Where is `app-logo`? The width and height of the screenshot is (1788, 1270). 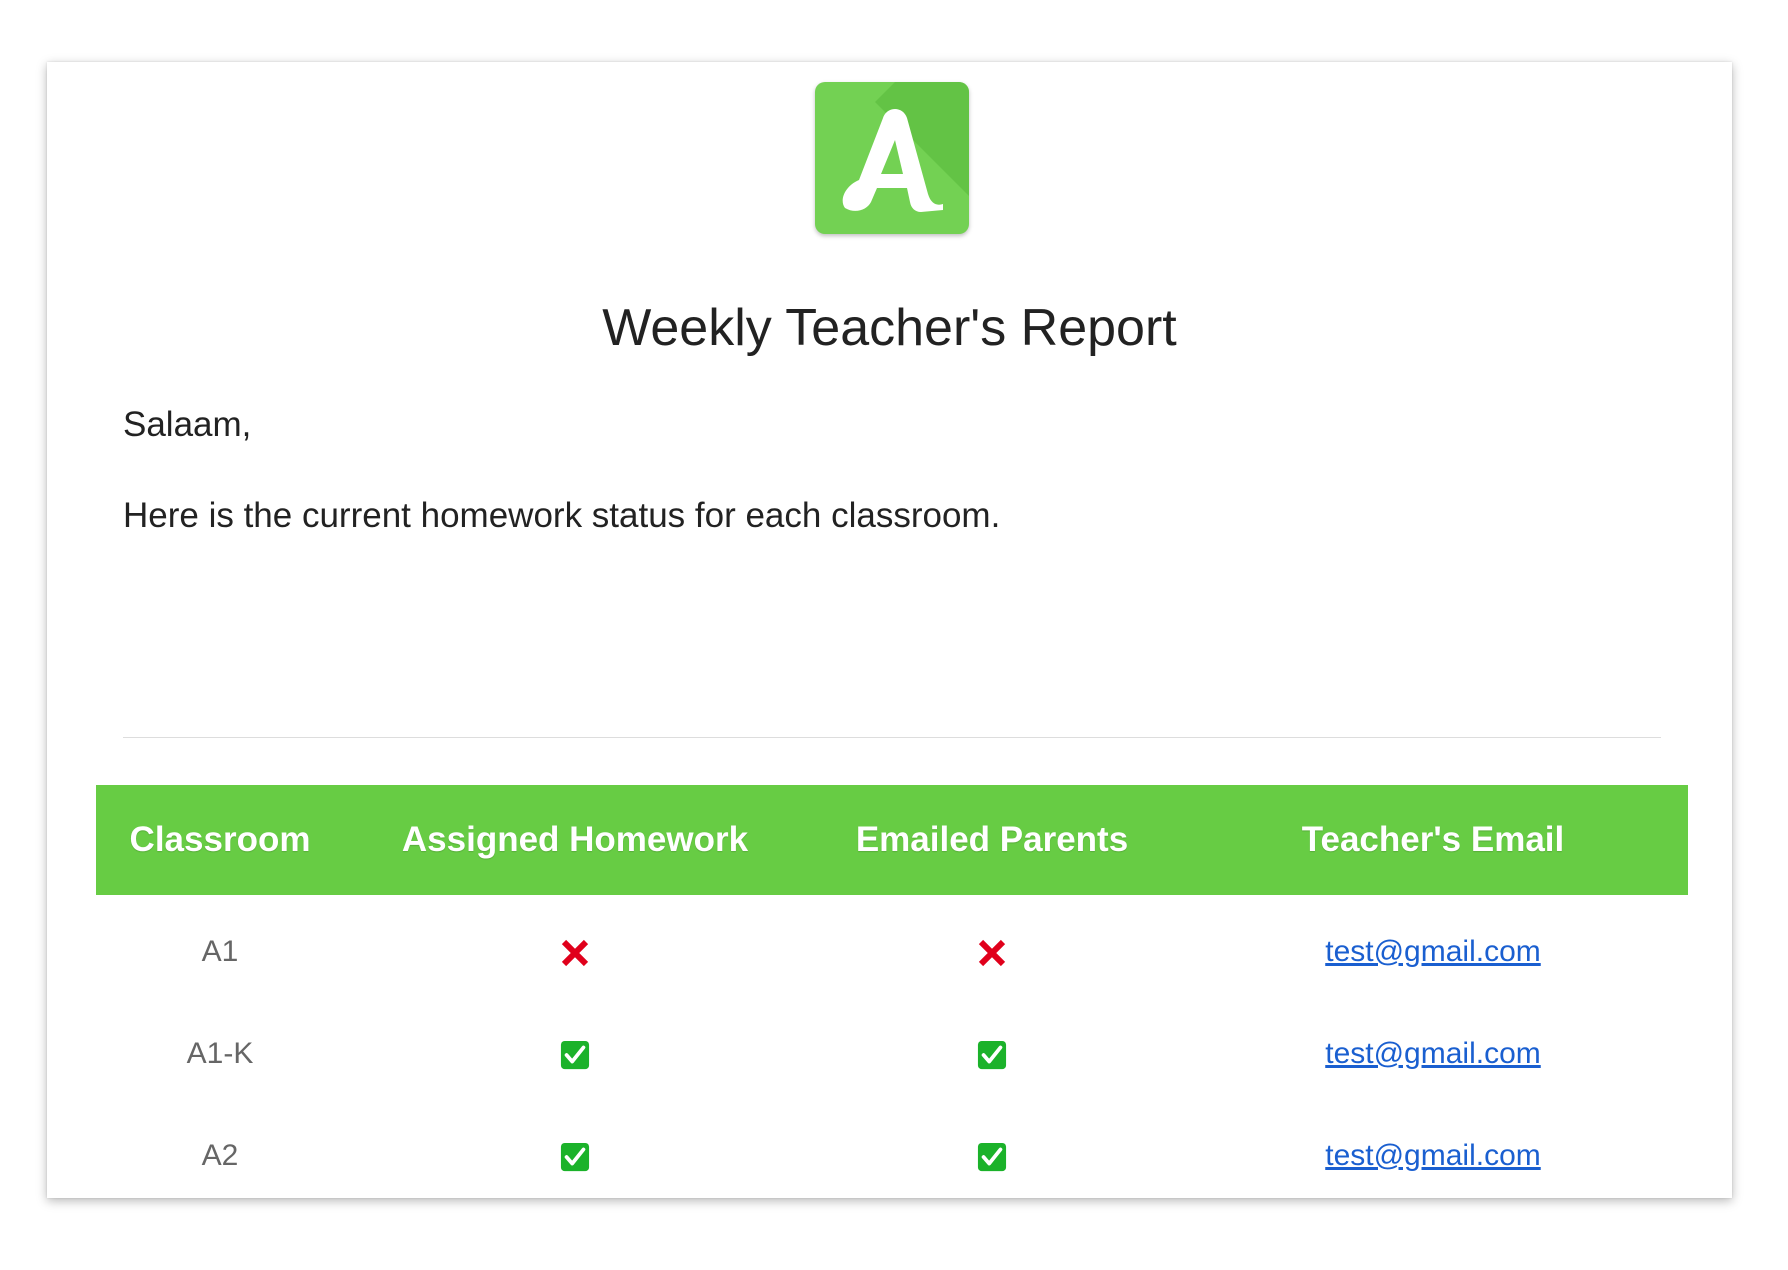 app-logo is located at coordinates (892, 158).